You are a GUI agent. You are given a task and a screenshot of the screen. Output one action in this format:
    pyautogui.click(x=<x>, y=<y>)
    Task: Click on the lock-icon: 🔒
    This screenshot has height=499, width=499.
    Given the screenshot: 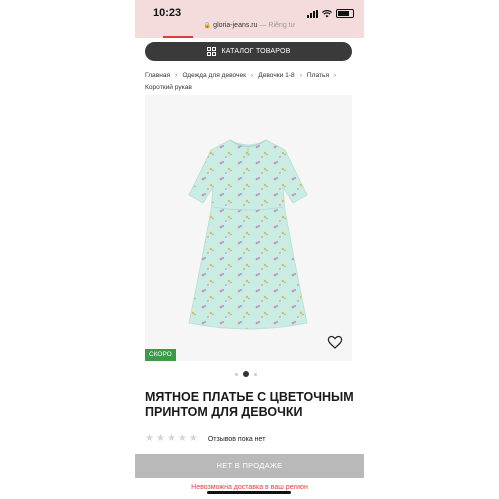 What is the action you would take?
    pyautogui.click(x=207, y=26)
    